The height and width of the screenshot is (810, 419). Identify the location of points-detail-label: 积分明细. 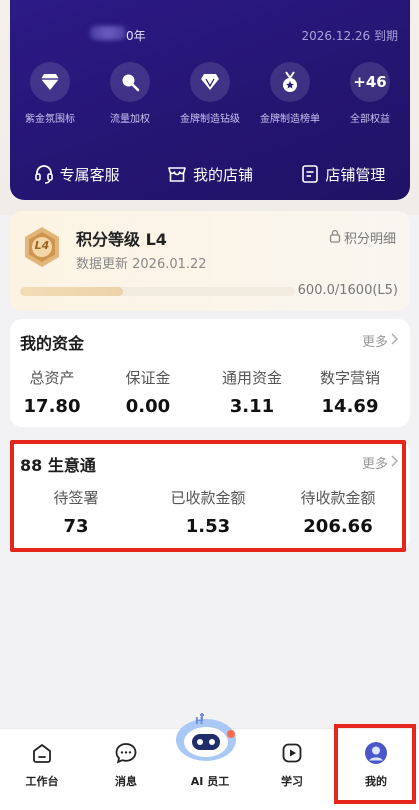
(369, 239).